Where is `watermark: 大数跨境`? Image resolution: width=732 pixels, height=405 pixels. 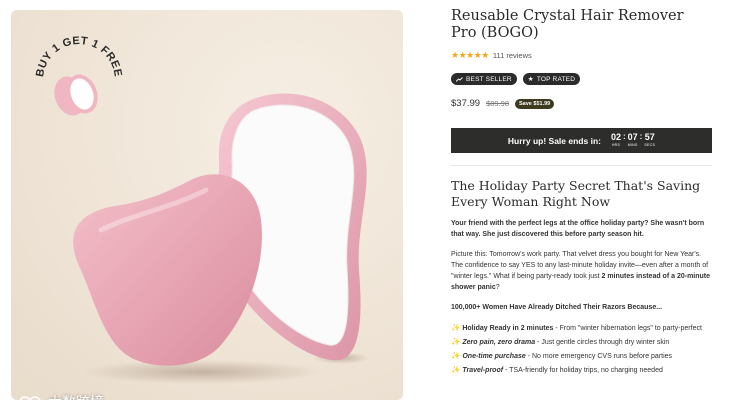 watermark: 大数跨境 is located at coordinates (61, 396).